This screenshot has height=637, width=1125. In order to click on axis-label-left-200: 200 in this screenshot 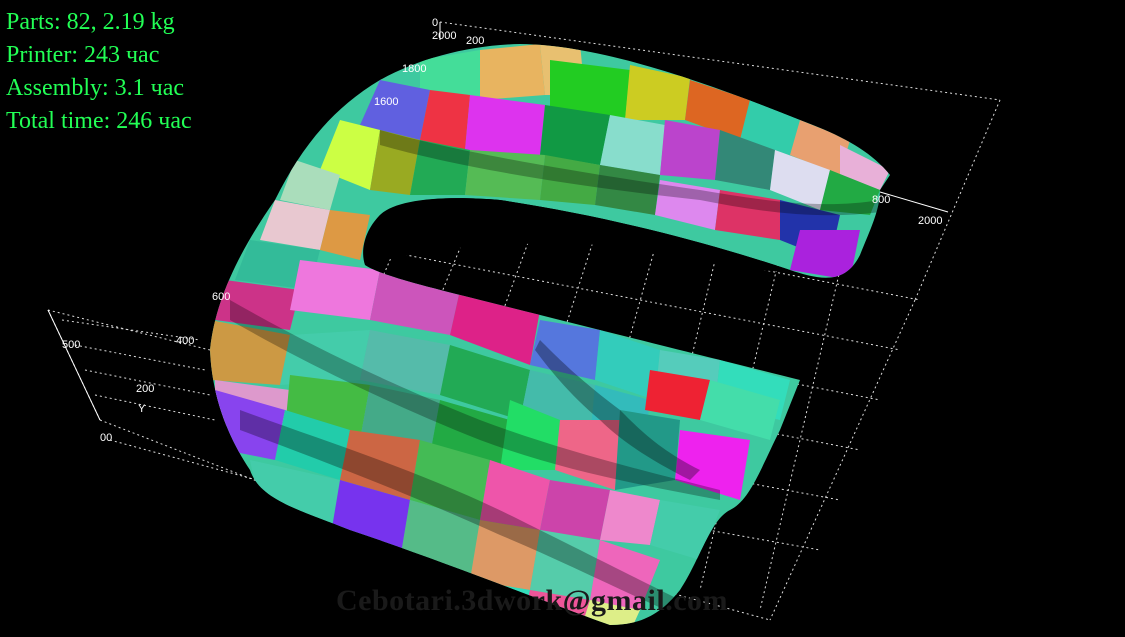, I will do `click(145, 389)`.